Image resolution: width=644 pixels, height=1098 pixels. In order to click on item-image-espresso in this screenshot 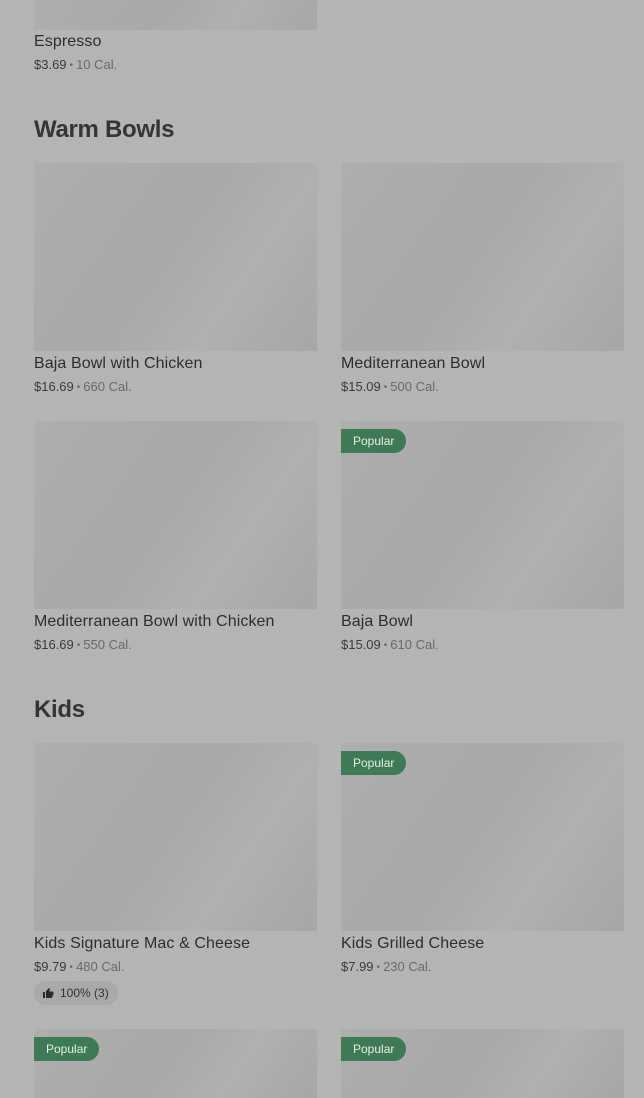, I will do `click(175, 15)`.